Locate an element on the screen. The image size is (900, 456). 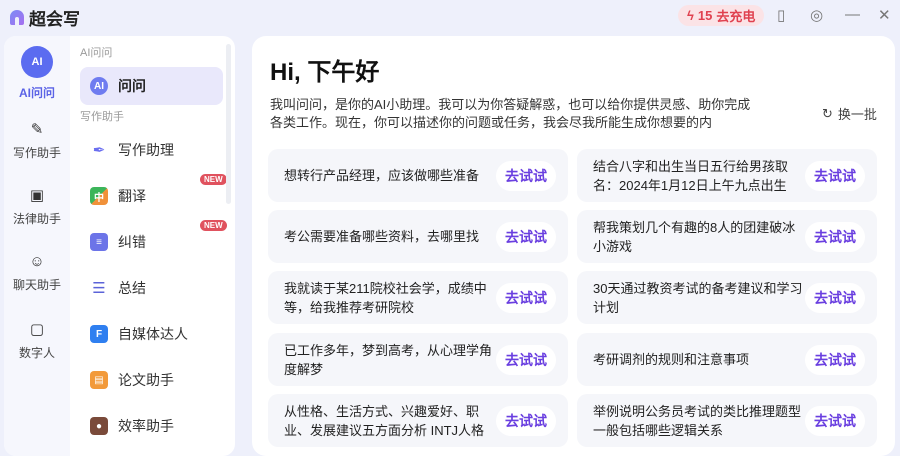
sidebar-scrollbar is located at coordinates (228, 124).